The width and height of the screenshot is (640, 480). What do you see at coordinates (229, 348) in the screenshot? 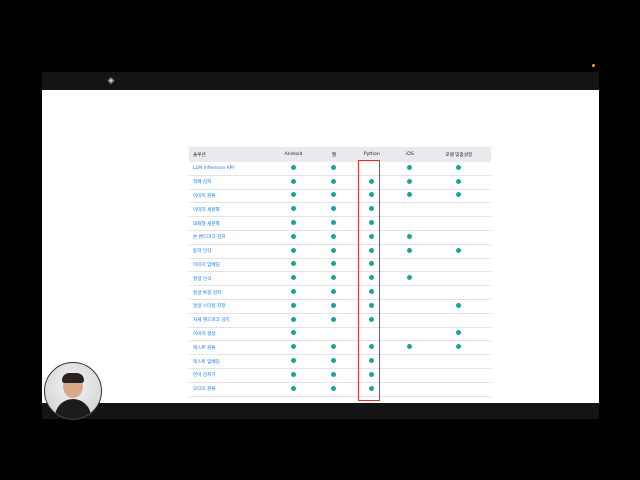
I see `solution-link: 텍스트 분류` at bounding box center [229, 348].